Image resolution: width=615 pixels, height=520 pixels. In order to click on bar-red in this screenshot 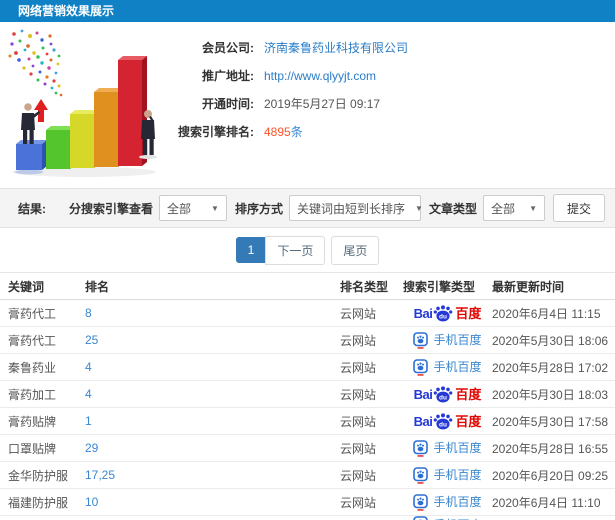, I will do `click(132, 111)`.